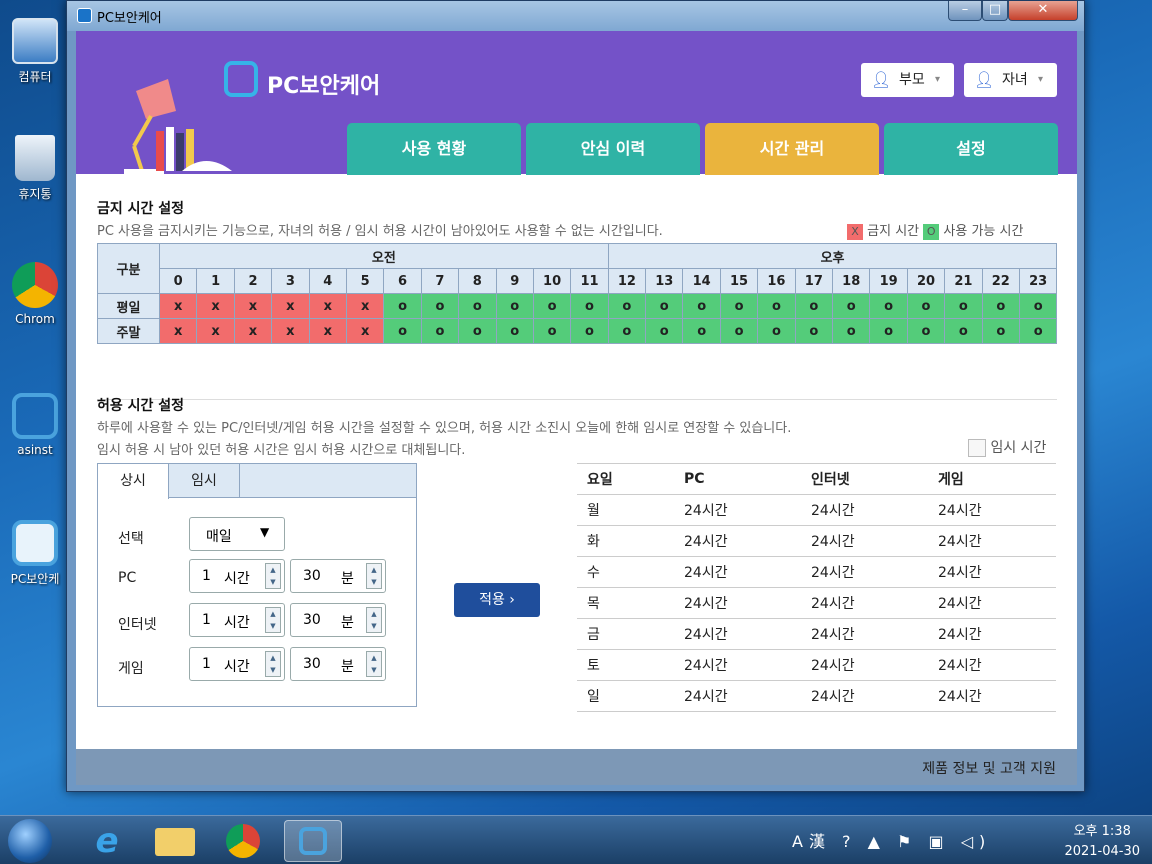 This screenshot has width=1152, height=864. What do you see at coordinates (107, 841) in the screenshot?
I see `ie-icon: e` at bounding box center [107, 841].